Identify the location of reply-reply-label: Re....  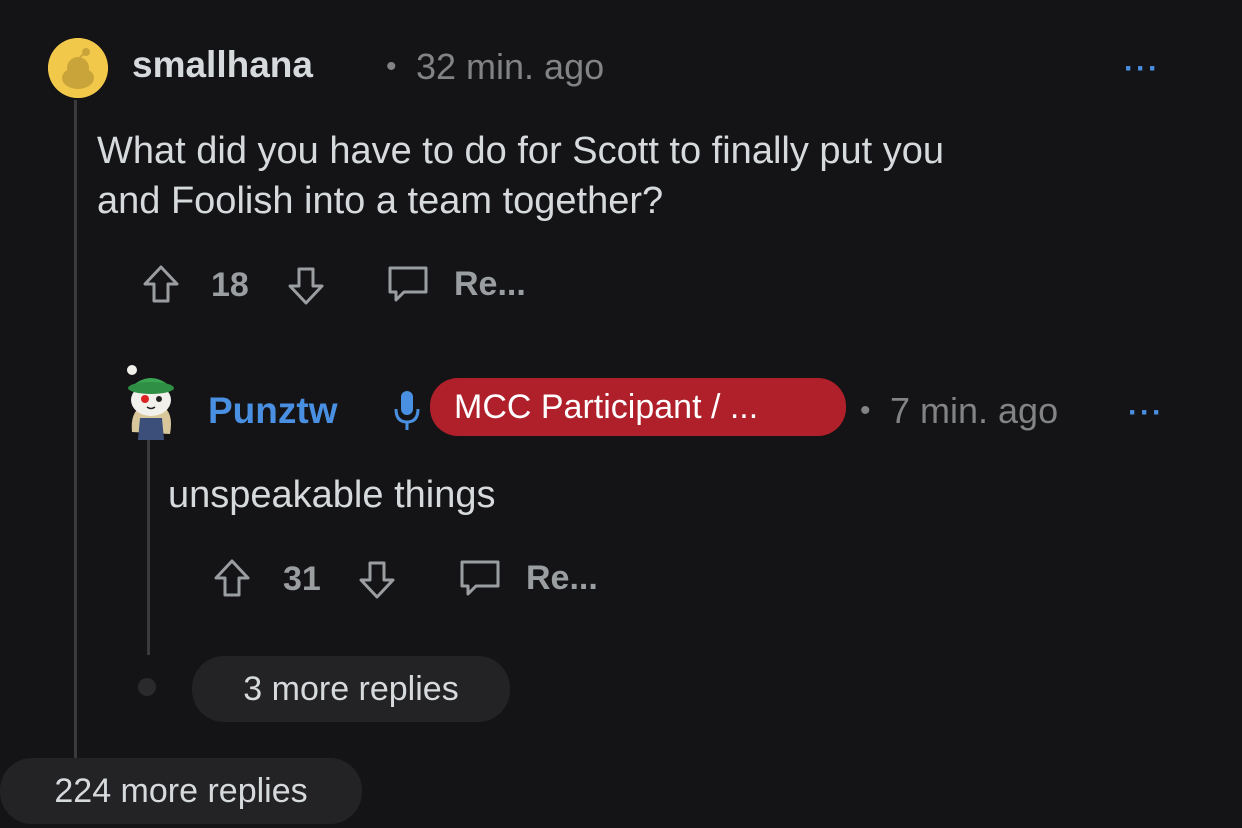
(562, 577).